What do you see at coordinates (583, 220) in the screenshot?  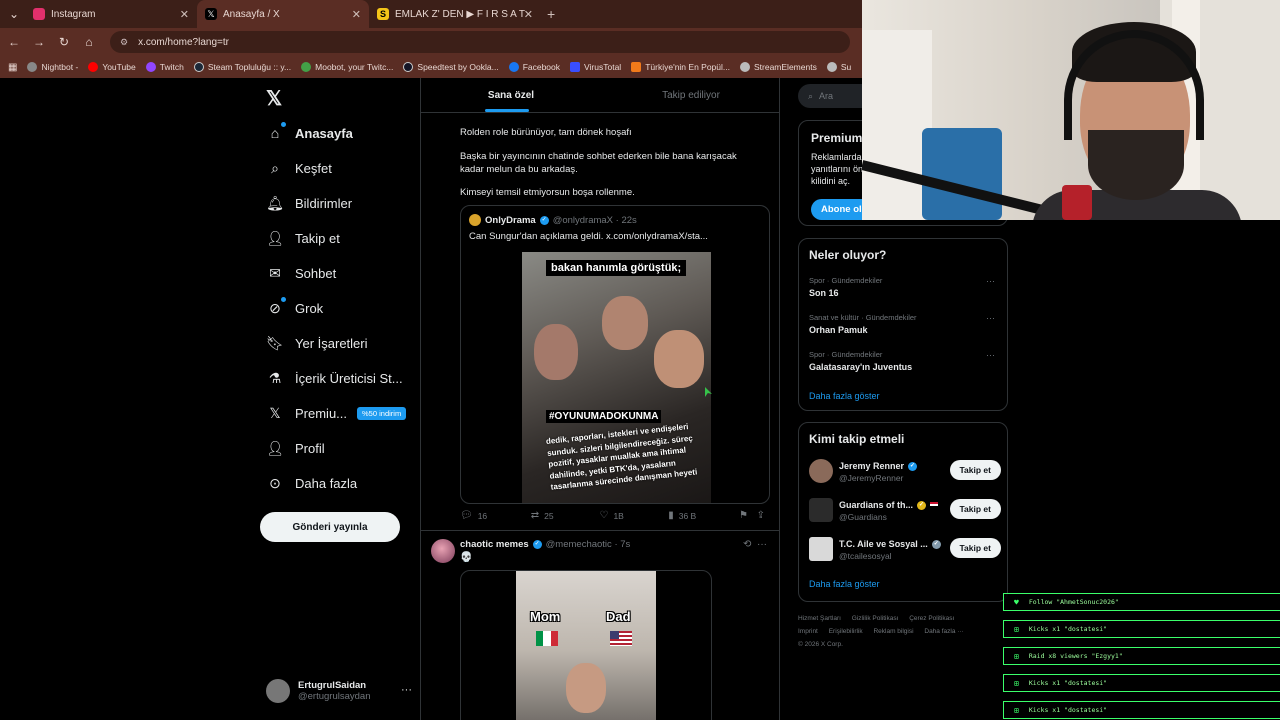 I see `quoted-author-handle: @onlydramaX` at bounding box center [583, 220].